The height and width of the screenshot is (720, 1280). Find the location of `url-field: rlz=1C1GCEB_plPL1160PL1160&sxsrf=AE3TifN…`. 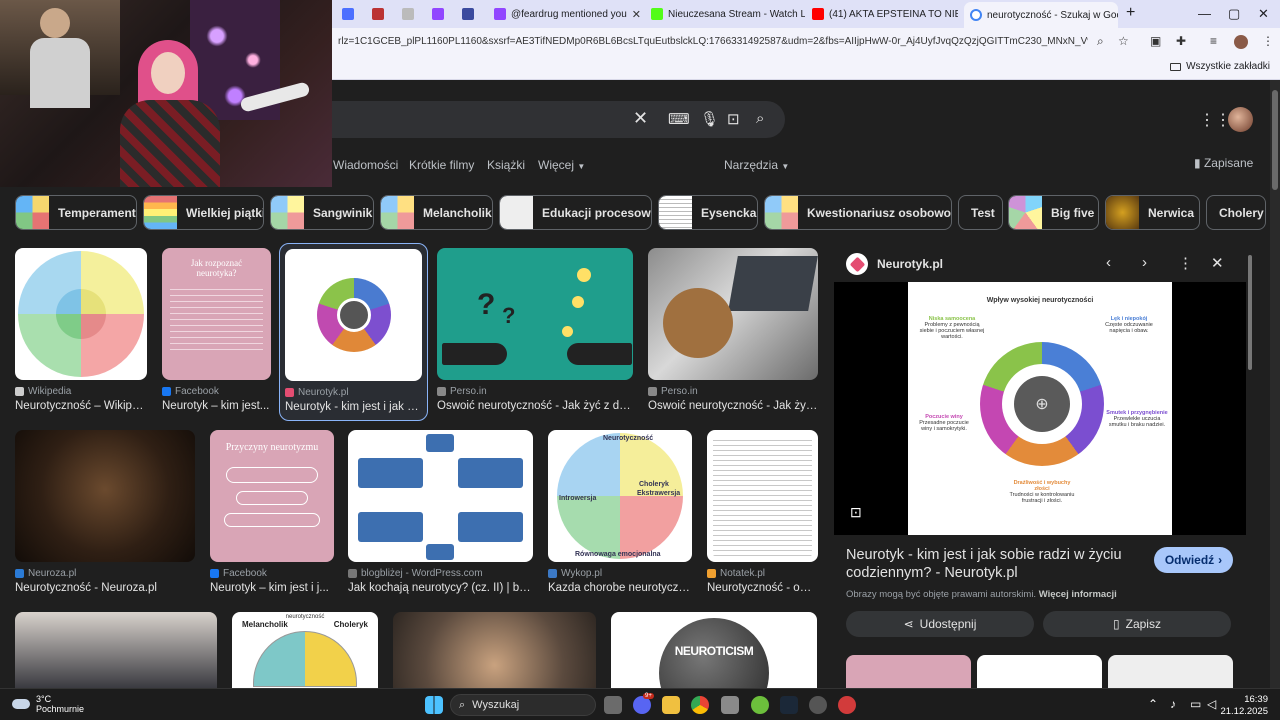

url-field: rlz=1C1GCEB_plPL1160PL1160&sxsrf=AE3TifN… is located at coordinates (713, 41).